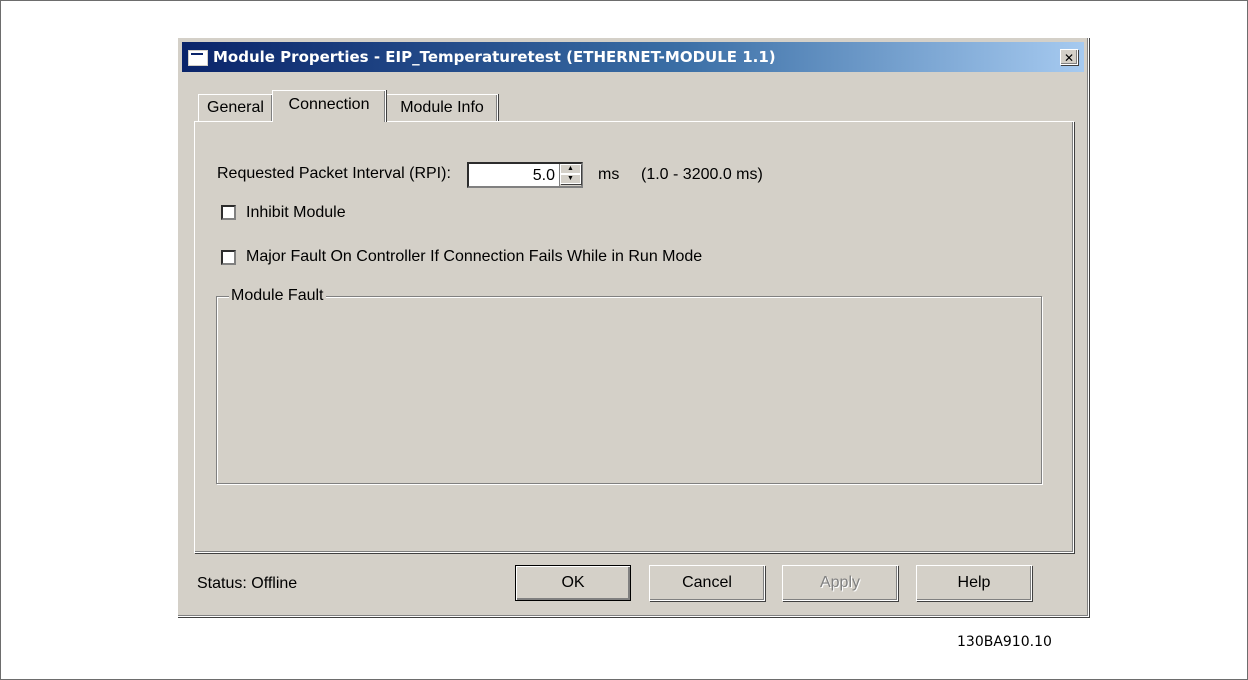  What do you see at coordinates (573, 583) in the screenshot?
I see `ok-button: OK` at bounding box center [573, 583].